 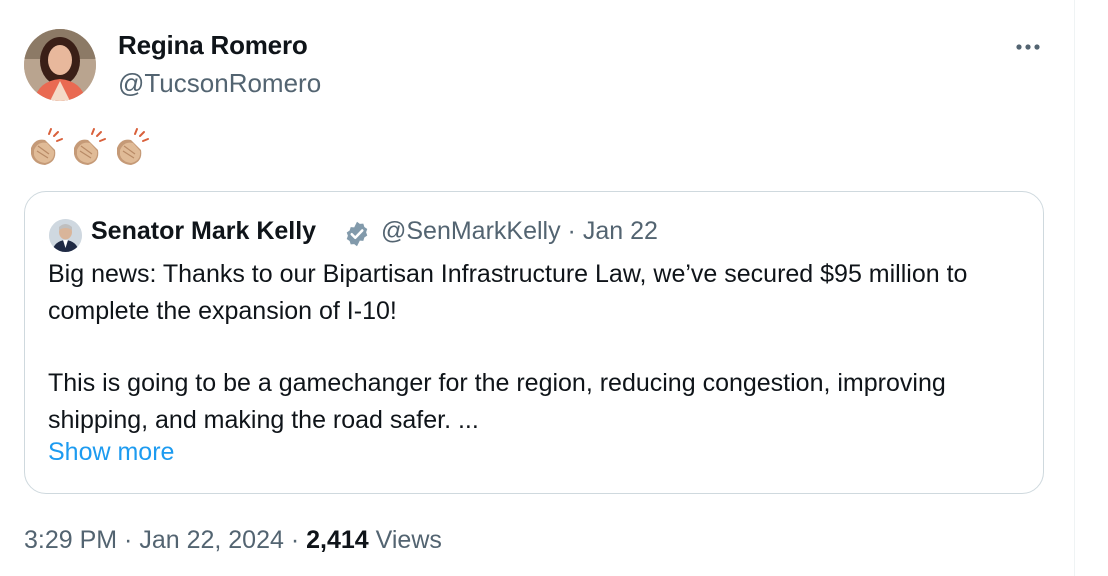 I want to click on tweet-text, so click(x=88, y=148).